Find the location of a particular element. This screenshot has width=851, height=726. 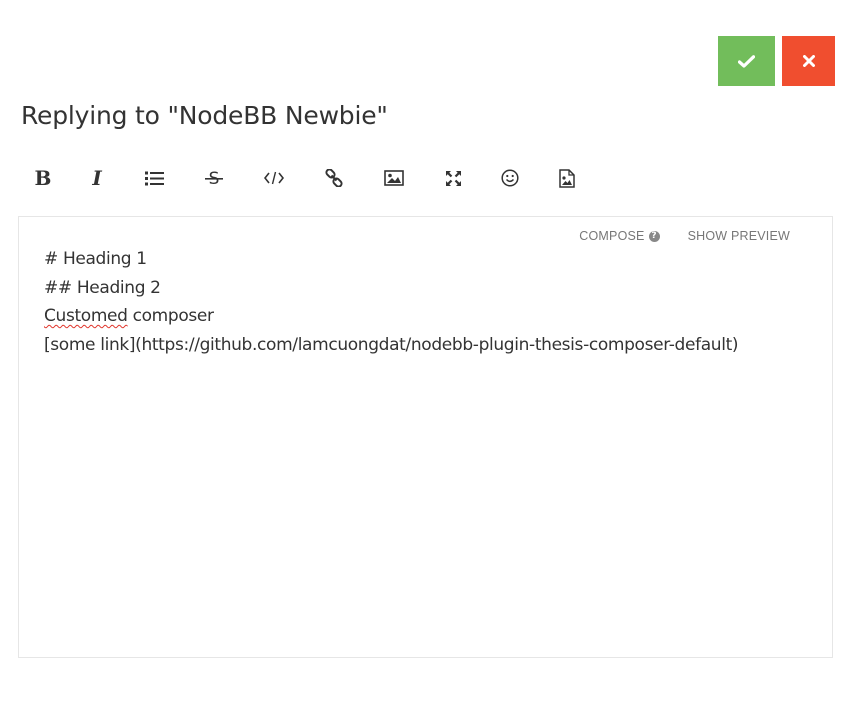

italic-button: I is located at coordinates (97, 178).